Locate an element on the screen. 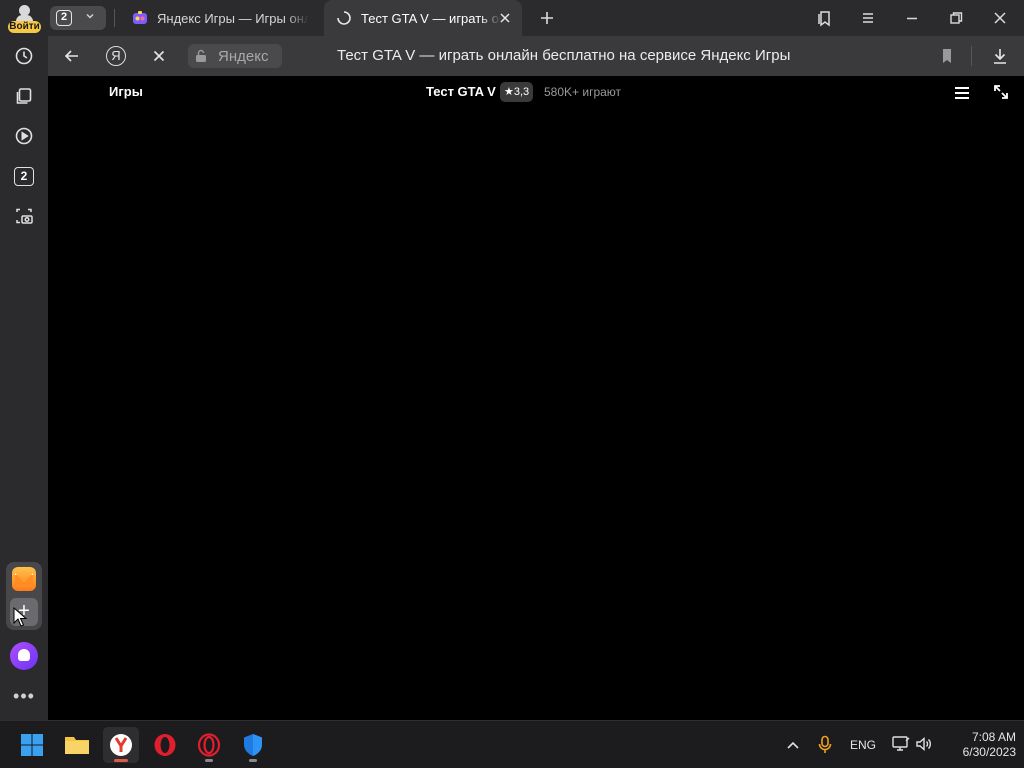 The image size is (1024, 768). rating-badge: ★3,3 is located at coordinates (517, 92).